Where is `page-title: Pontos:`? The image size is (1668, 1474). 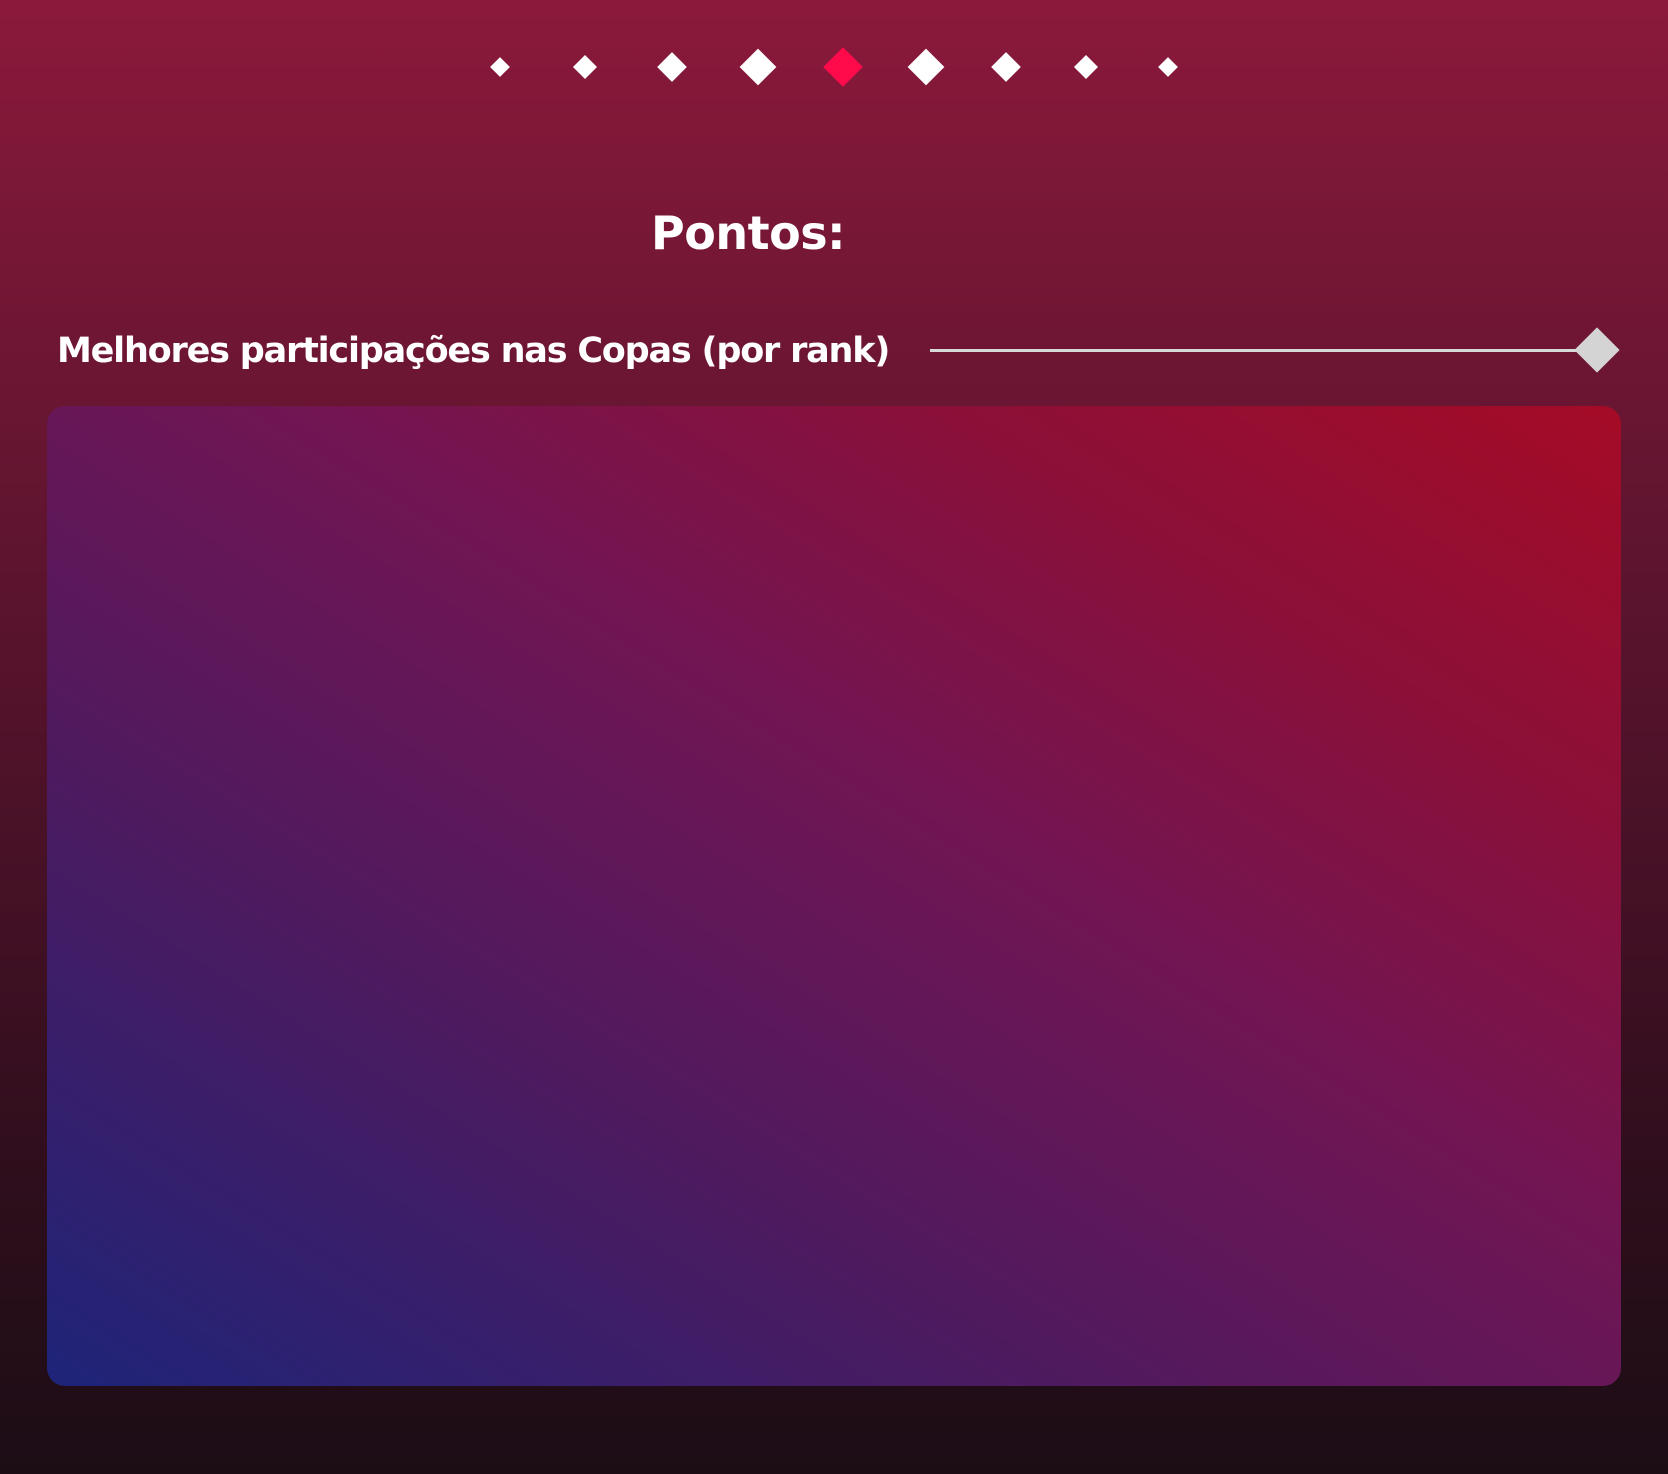 page-title: Pontos: is located at coordinates (748, 233).